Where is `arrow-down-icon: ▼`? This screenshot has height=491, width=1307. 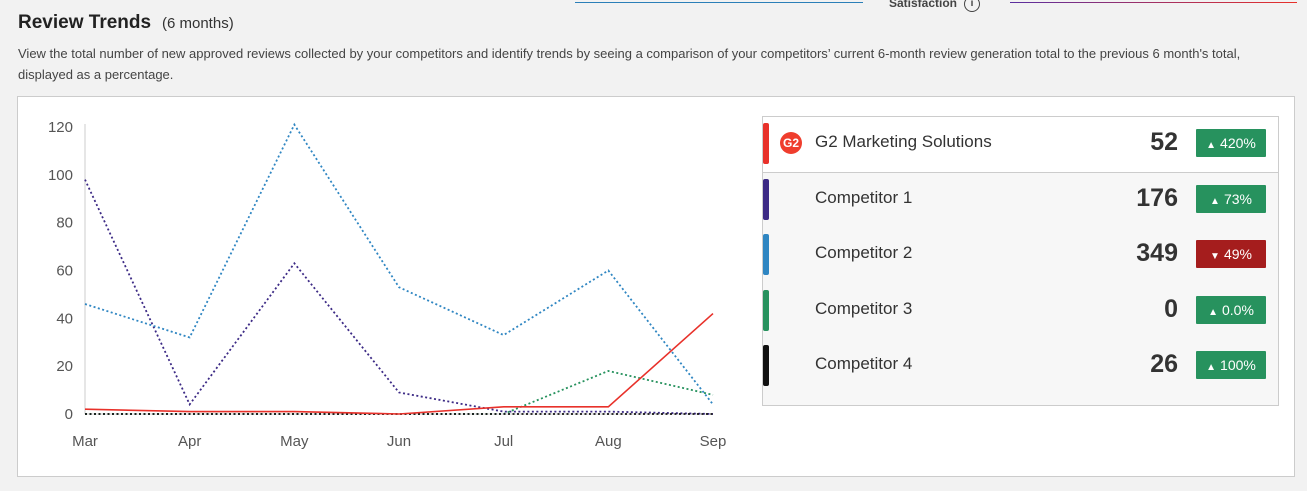 arrow-down-icon: ▼ is located at coordinates (1215, 256).